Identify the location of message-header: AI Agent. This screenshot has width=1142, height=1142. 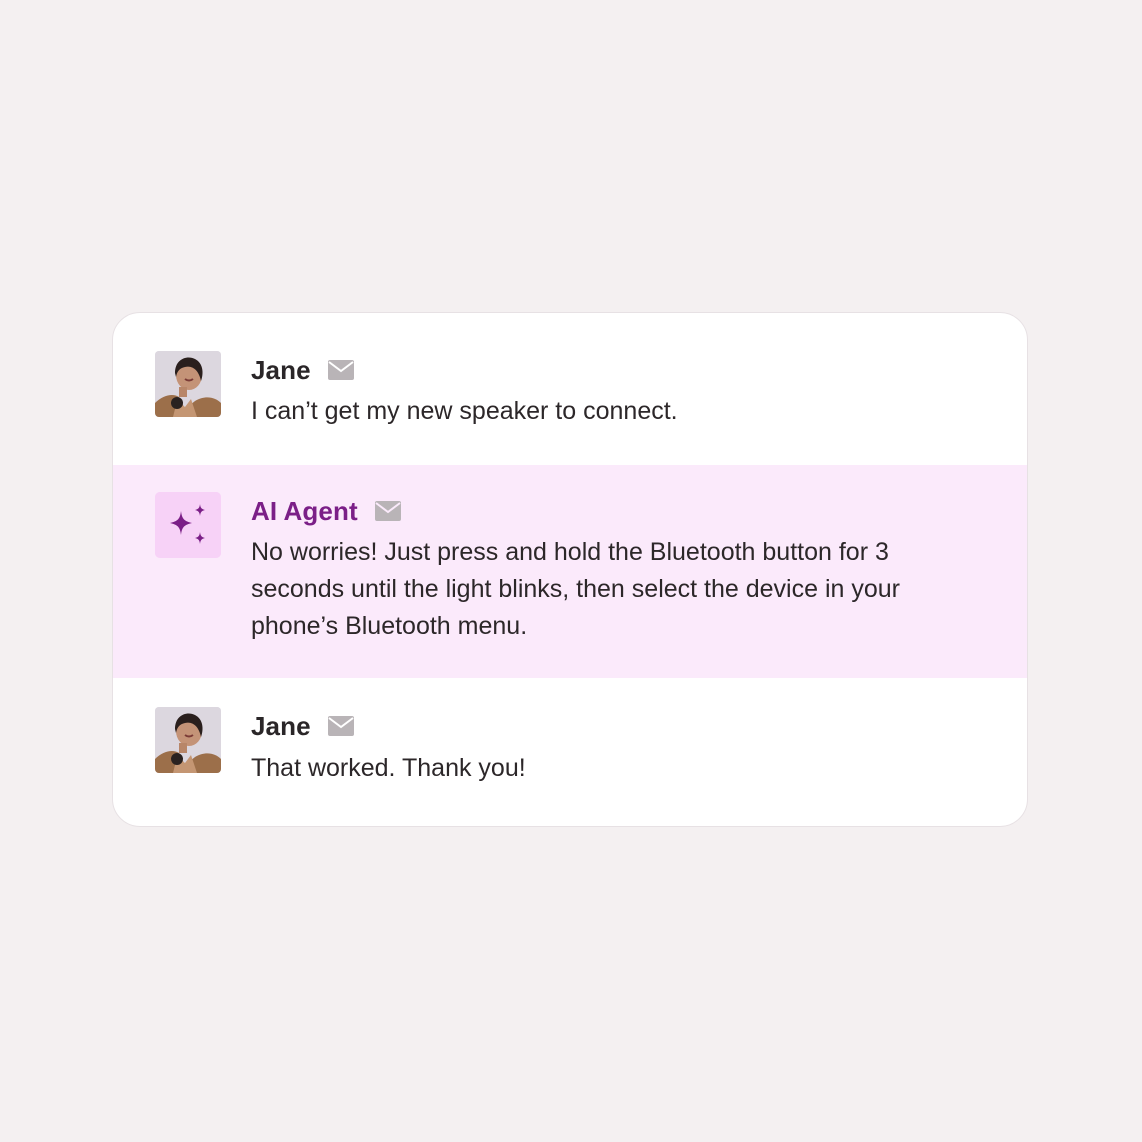
(326, 511).